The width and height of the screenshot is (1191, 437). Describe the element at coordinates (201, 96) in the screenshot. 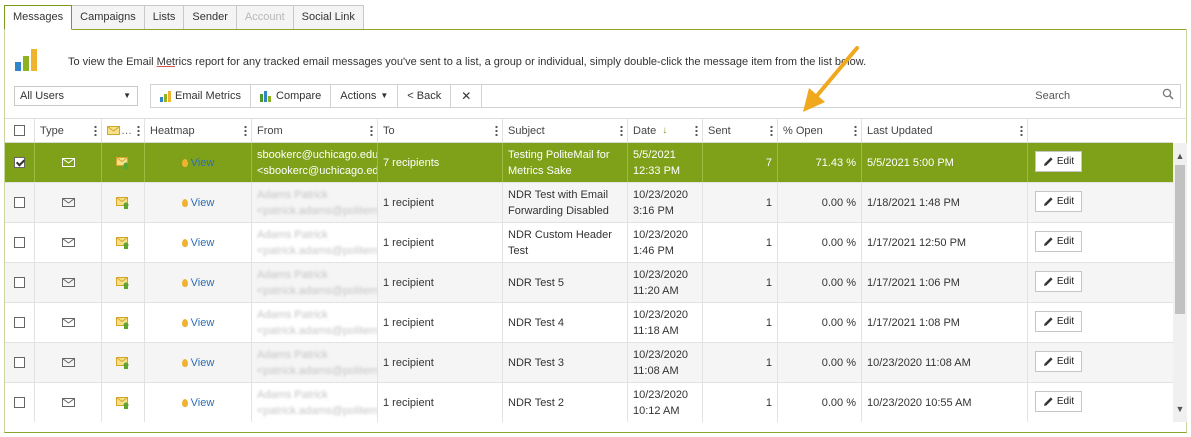

I see `email-metrics-button: Email Metrics` at that location.